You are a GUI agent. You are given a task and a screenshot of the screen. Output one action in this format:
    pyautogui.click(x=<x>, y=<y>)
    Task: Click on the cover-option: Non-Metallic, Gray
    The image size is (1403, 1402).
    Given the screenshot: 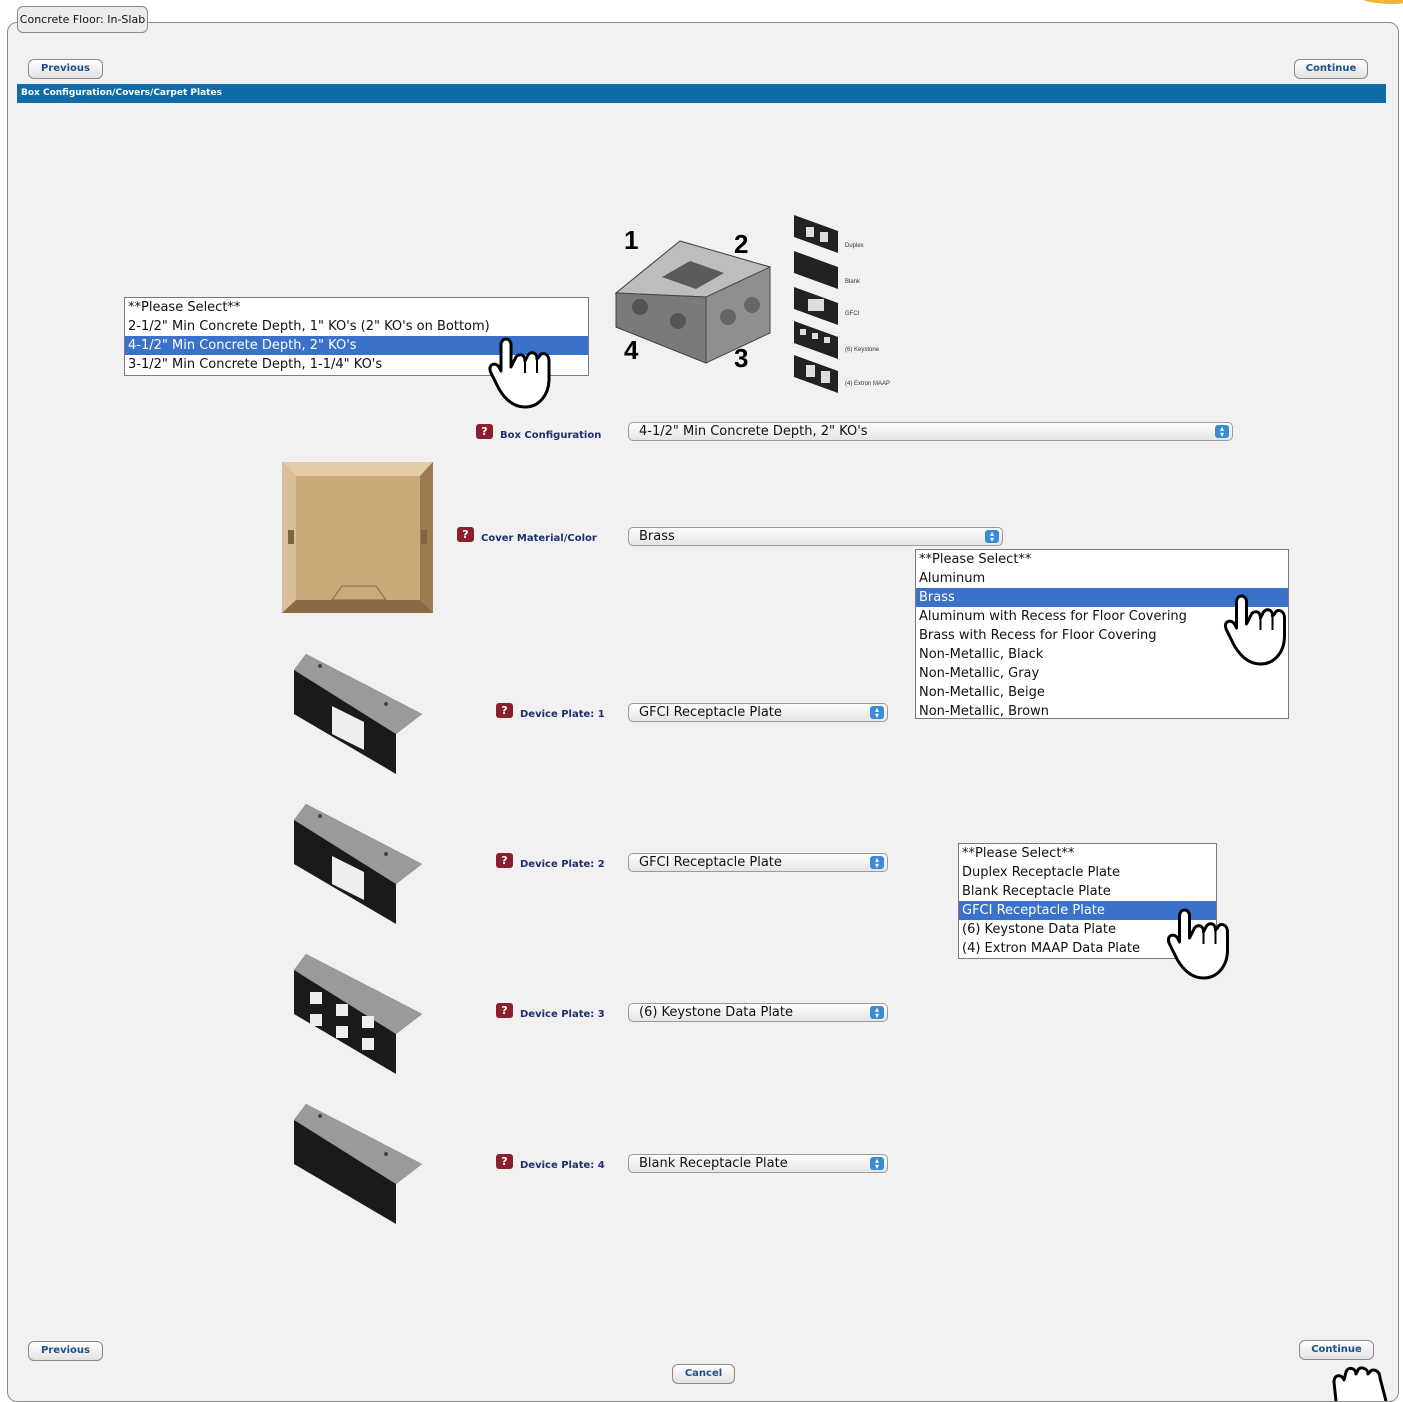 What is the action you would take?
    pyautogui.click(x=1102, y=673)
    